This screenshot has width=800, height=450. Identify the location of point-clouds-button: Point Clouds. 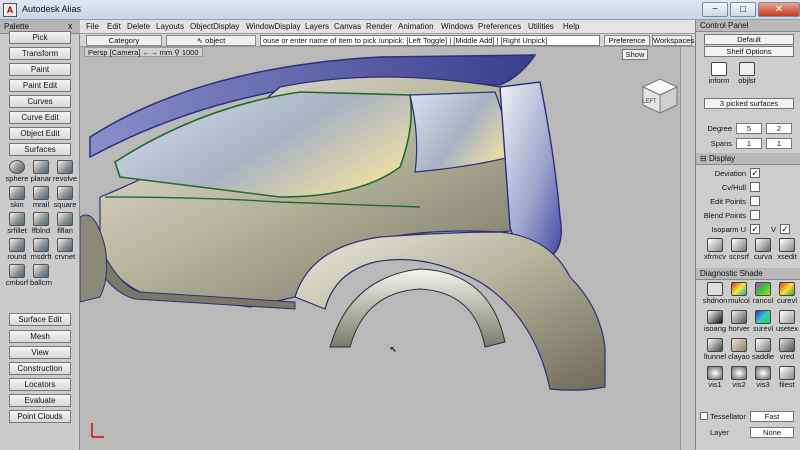
(40, 416).